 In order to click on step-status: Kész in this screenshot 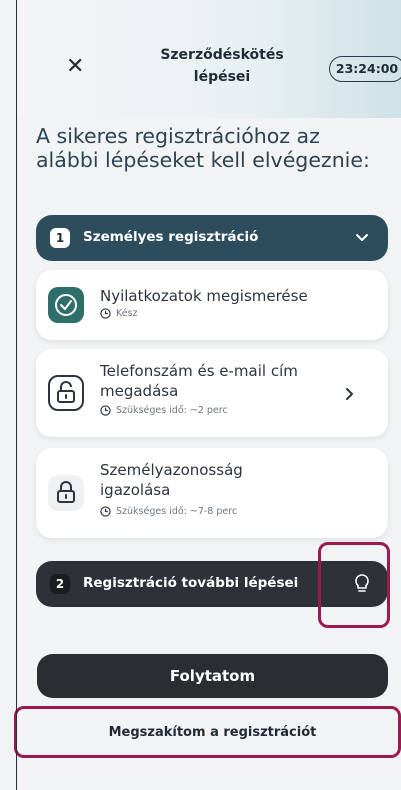, I will do `click(119, 313)`.